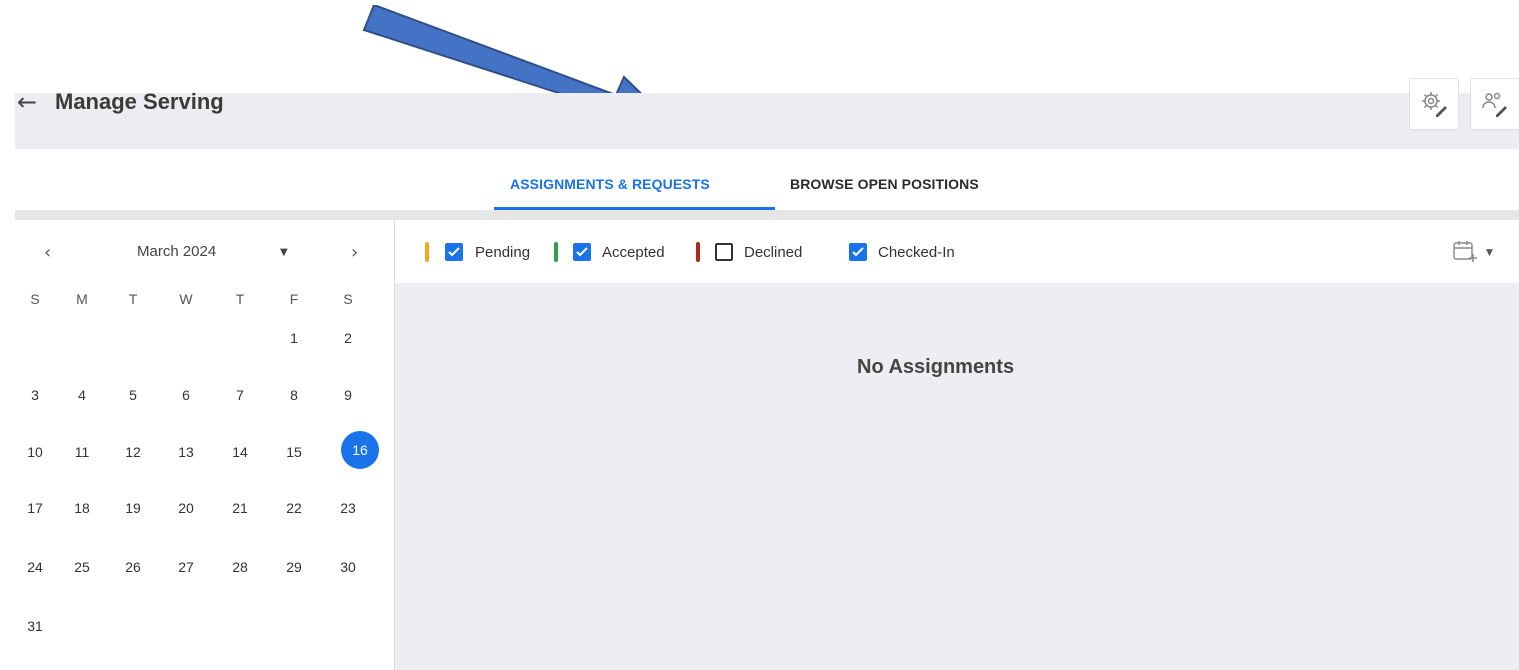 This screenshot has height=670, width=1519. Describe the element at coordinates (240, 508) in the screenshot. I see `calendar-day: 21` at that location.